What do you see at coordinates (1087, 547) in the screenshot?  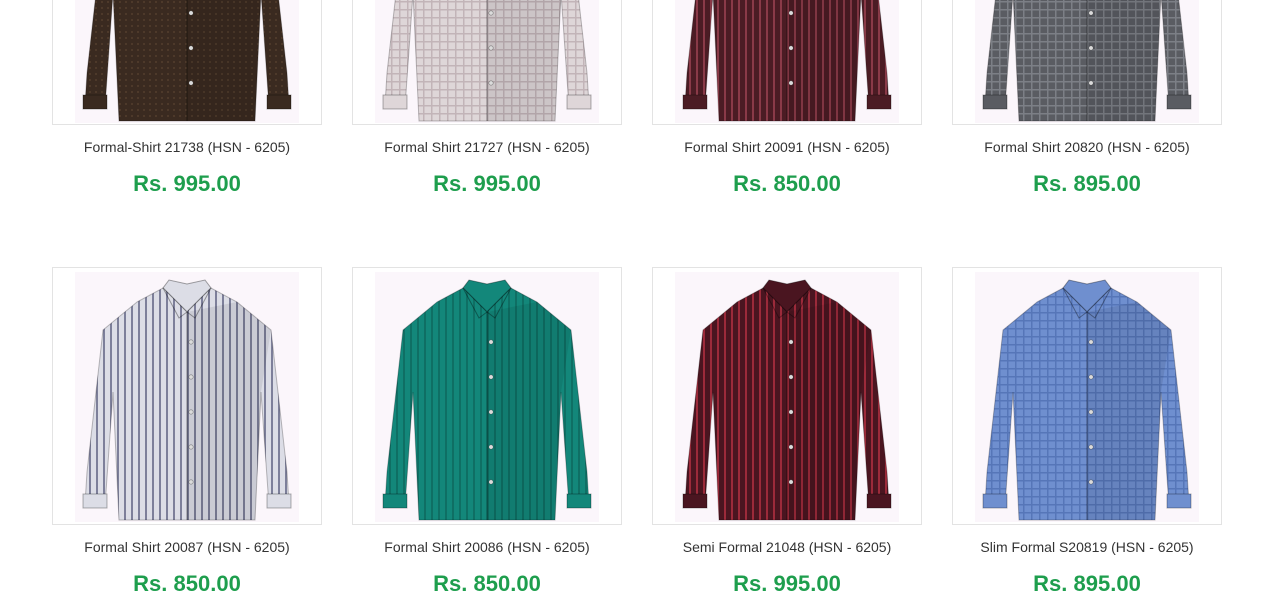 I see `product-name: Slim Formal S20819 (HSN - 6205)` at bounding box center [1087, 547].